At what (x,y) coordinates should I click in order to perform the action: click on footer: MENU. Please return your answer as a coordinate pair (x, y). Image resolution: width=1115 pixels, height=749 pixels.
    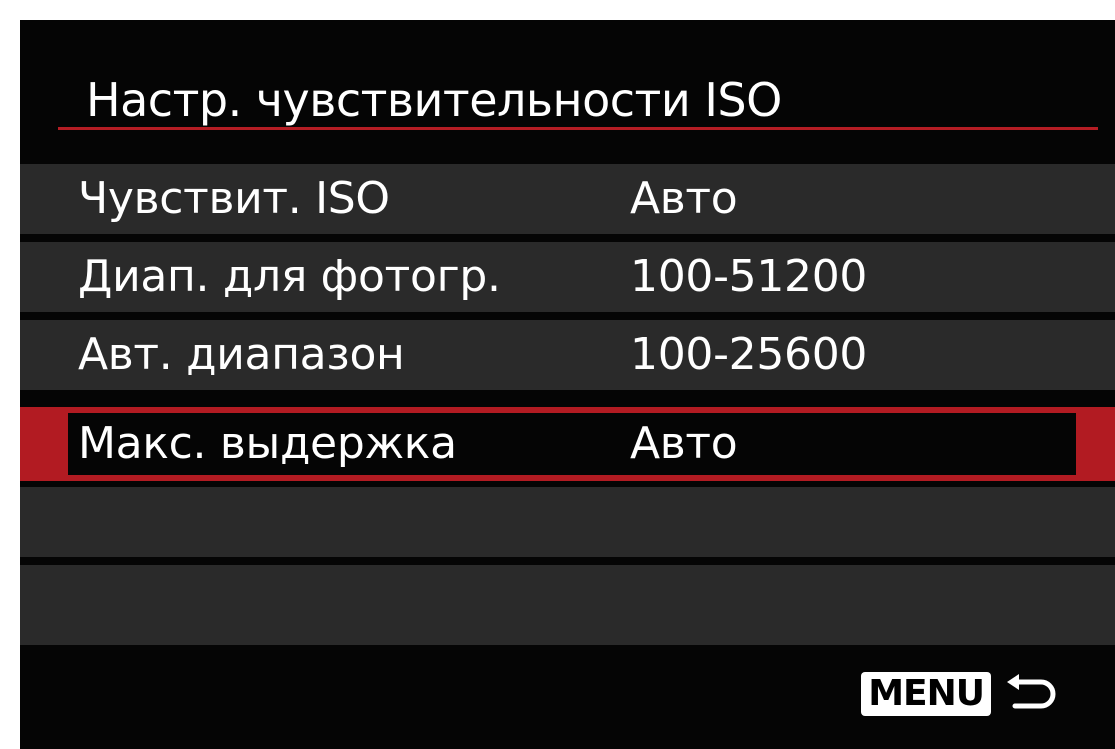
    Looking at the image, I should click on (959, 694).